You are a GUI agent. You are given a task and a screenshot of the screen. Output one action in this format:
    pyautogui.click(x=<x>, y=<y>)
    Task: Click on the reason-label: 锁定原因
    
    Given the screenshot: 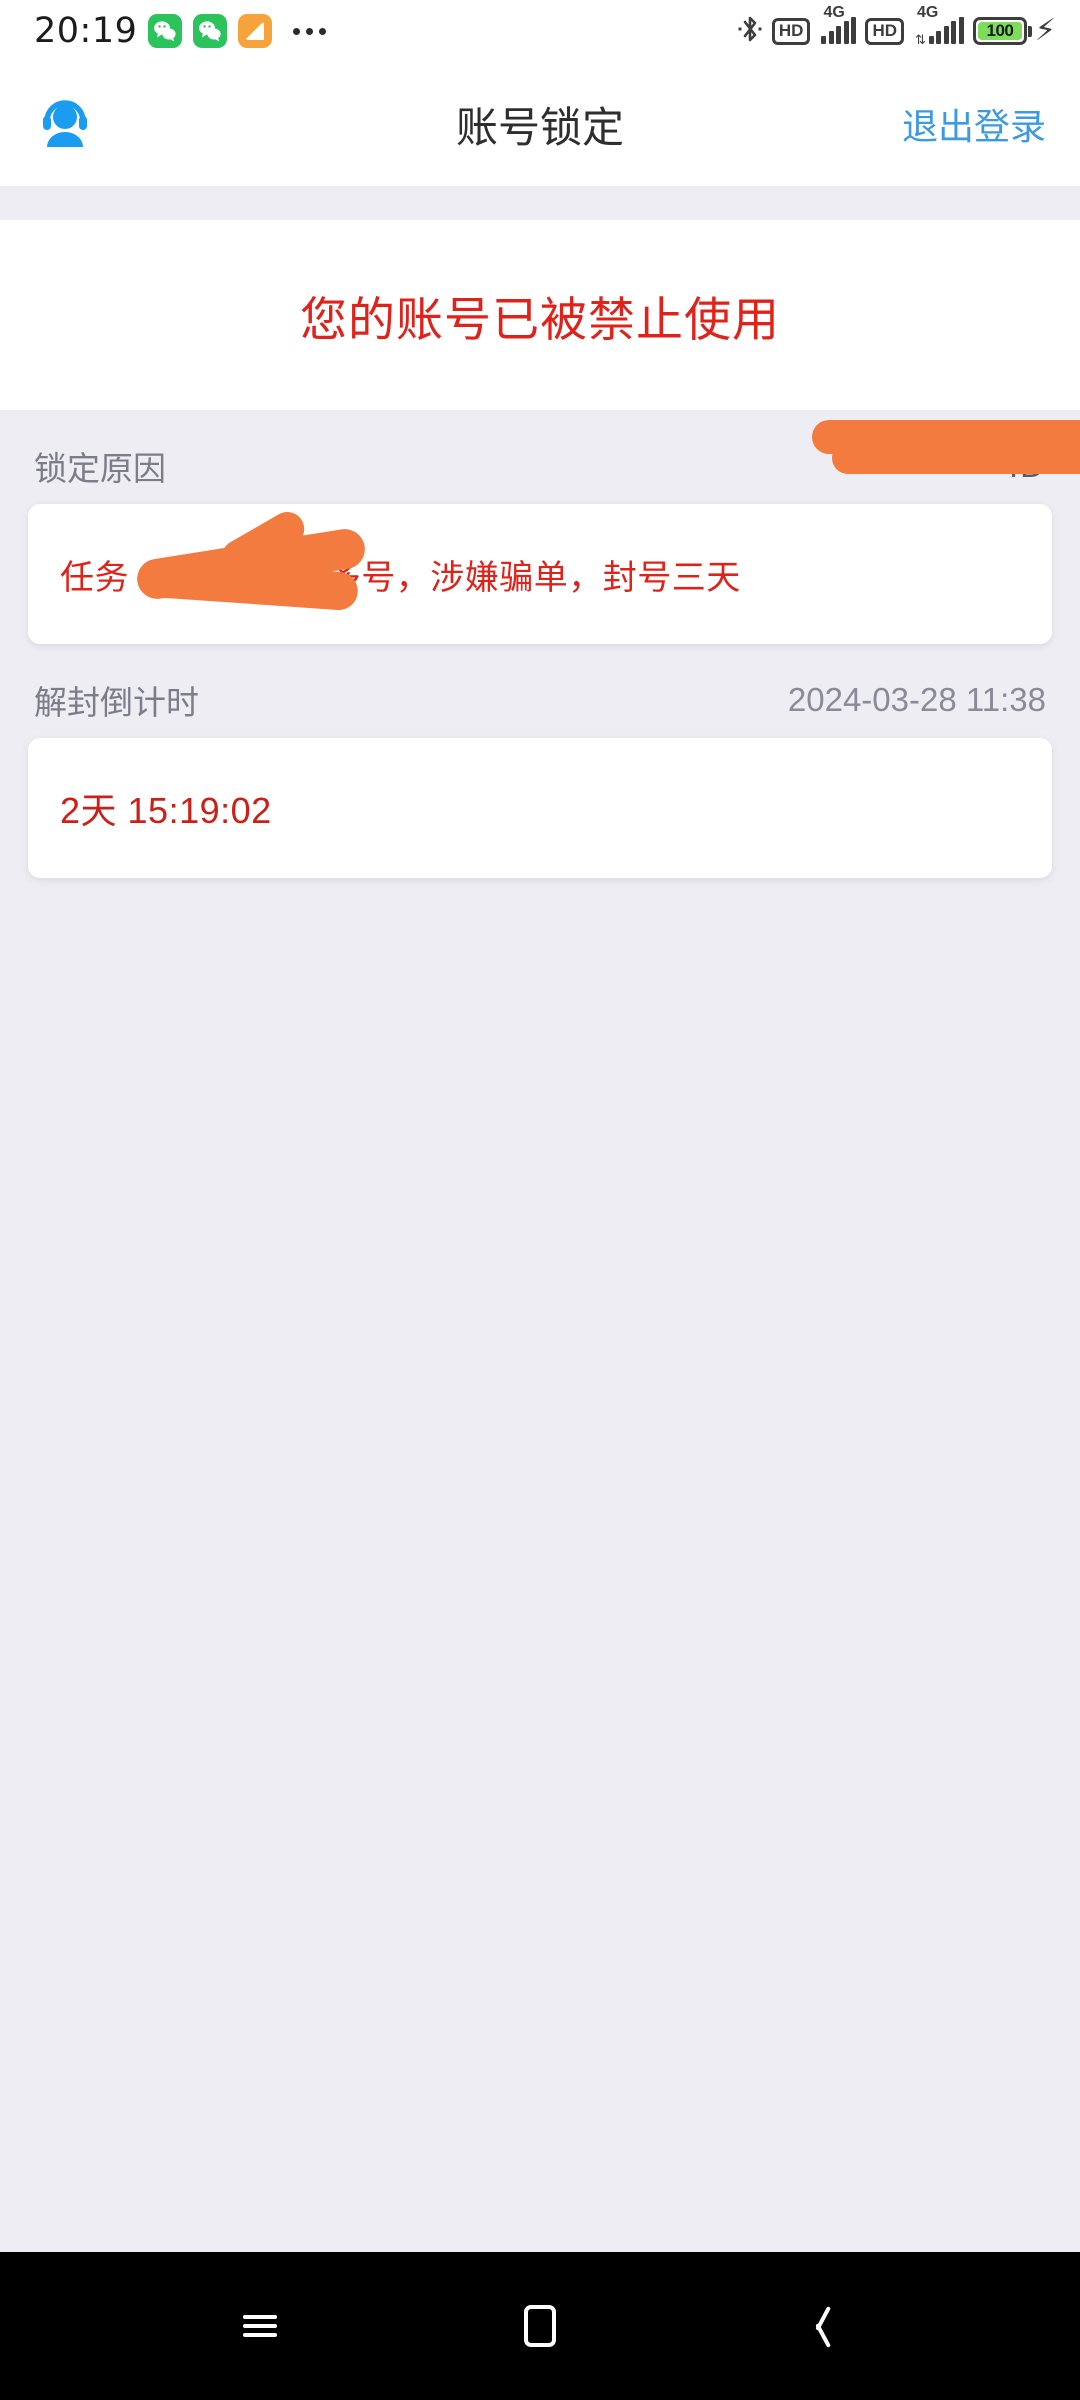 What is the action you would take?
    pyautogui.click(x=100, y=468)
    